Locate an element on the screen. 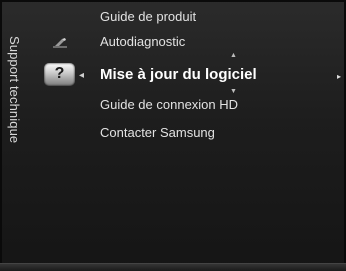 This screenshot has width=346, height=271. scroll-up-icon: ▲ is located at coordinates (233, 55).